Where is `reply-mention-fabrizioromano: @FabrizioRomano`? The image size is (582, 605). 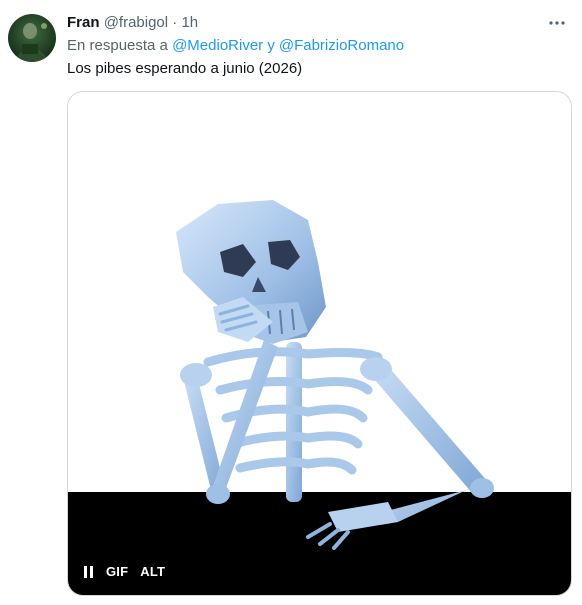
reply-mention-fabrizioromano: @FabrizioRomano is located at coordinates (341, 45).